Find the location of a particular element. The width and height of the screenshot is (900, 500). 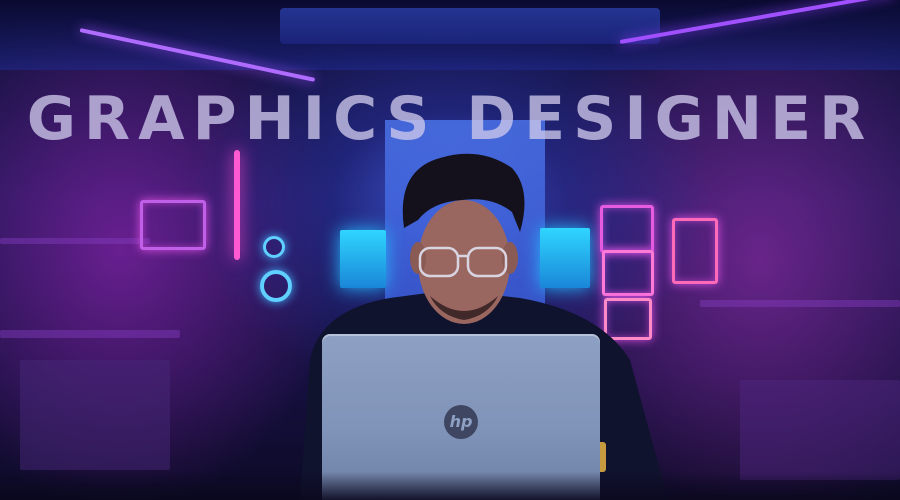

laptop-brand-logo: hp is located at coordinates (461, 422).